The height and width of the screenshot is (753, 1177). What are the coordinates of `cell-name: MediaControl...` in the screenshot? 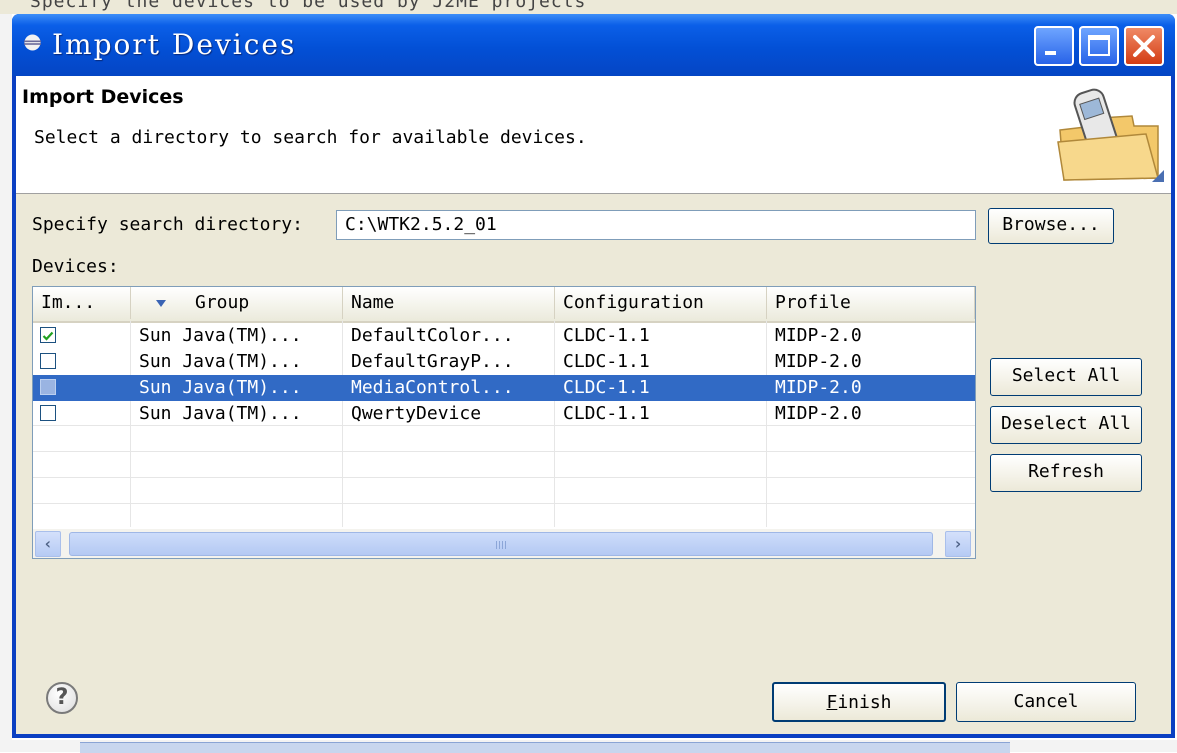 It's located at (432, 387).